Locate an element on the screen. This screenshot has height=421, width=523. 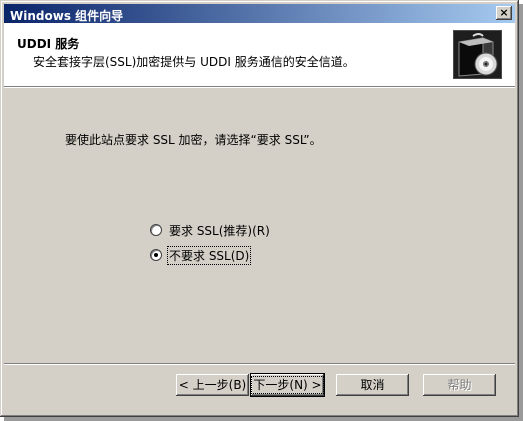
page-subtitle: 安全套接字层(SSL)加密提供与 UDDI 服务通信的安全信道。 is located at coordinates (194, 62).